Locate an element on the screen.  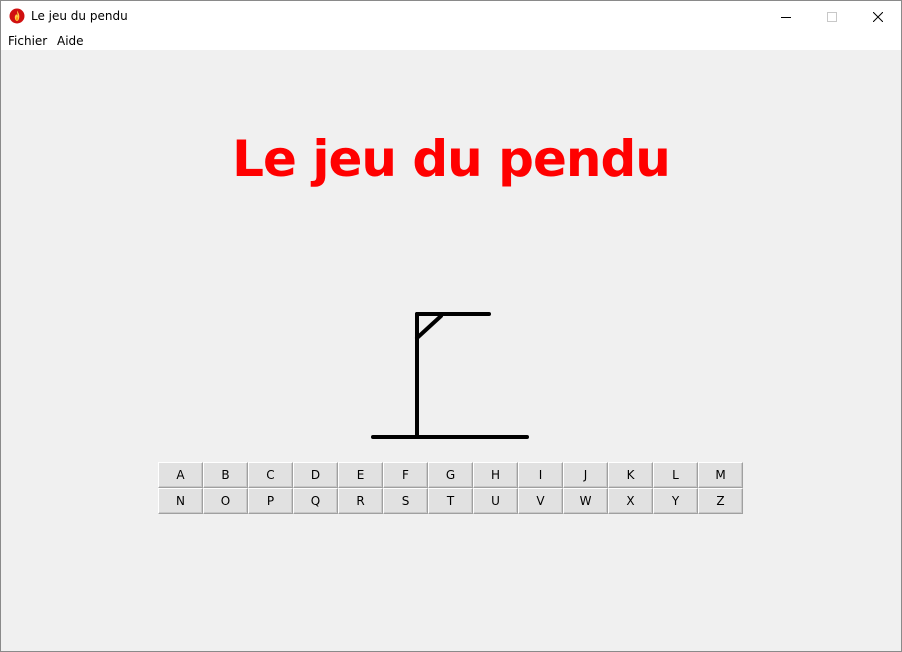
letter-button-d: D is located at coordinates (315, 475).